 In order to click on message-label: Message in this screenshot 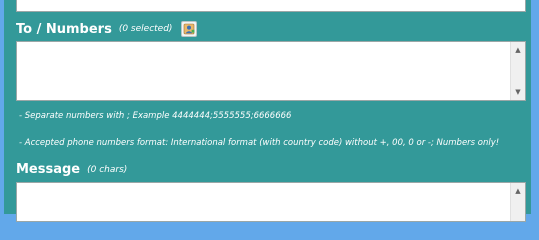, I will do `click(48, 169)`.